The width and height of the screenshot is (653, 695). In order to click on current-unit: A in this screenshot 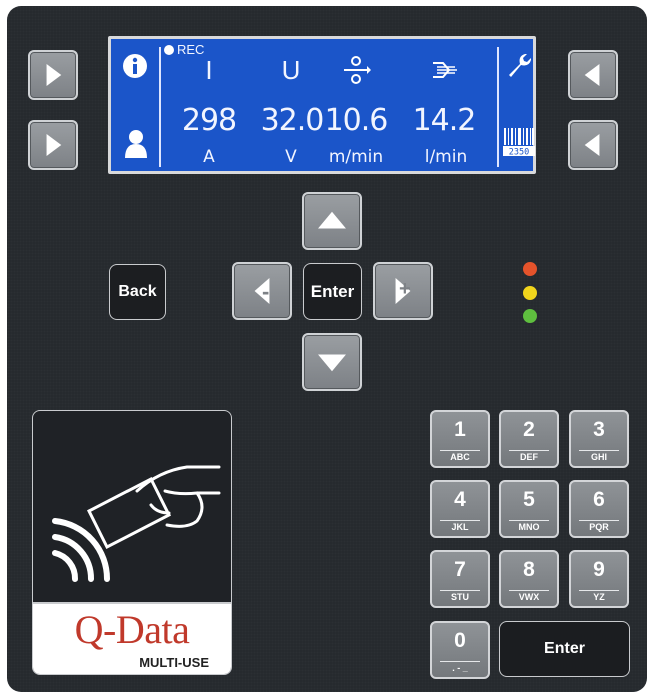, I will do `click(209, 157)`.